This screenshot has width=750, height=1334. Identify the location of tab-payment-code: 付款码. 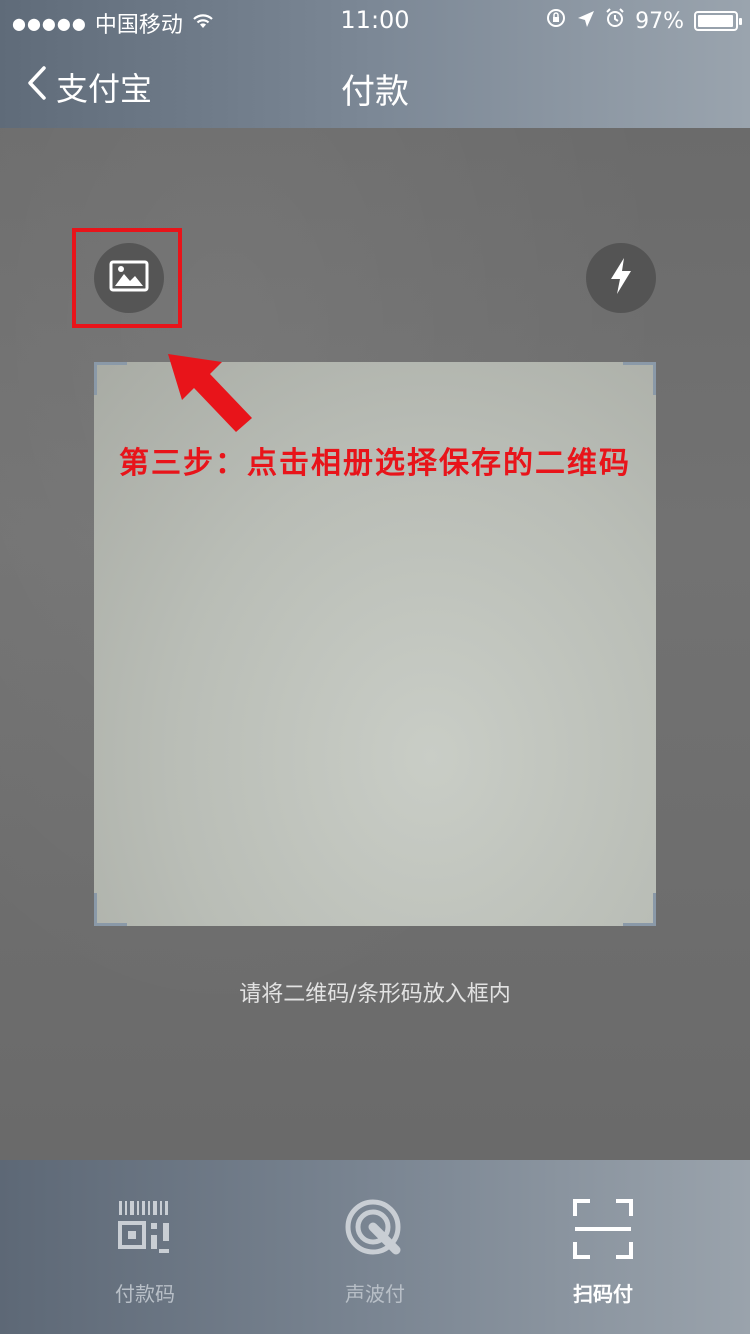
(145, 1247).